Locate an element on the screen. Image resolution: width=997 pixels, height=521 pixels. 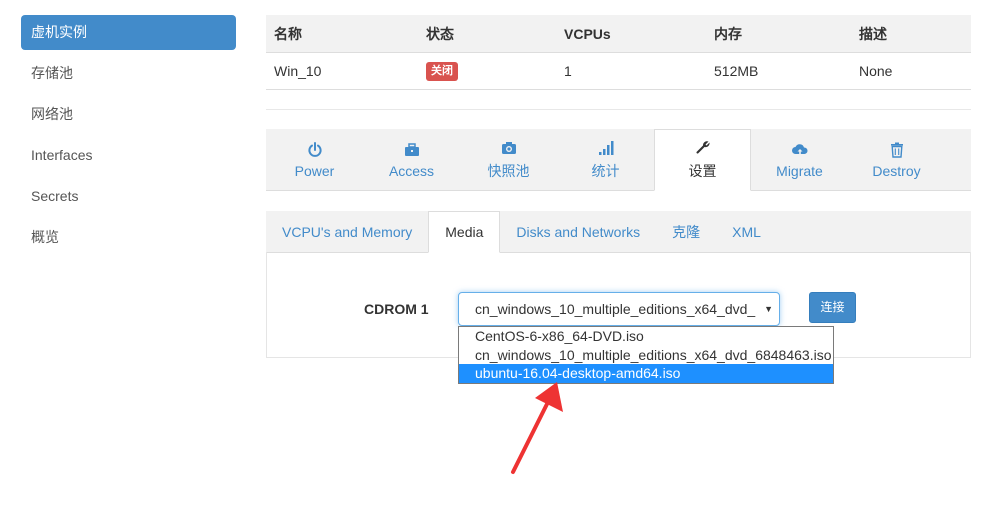
wrench-icon is located at coordinates (703, 148).